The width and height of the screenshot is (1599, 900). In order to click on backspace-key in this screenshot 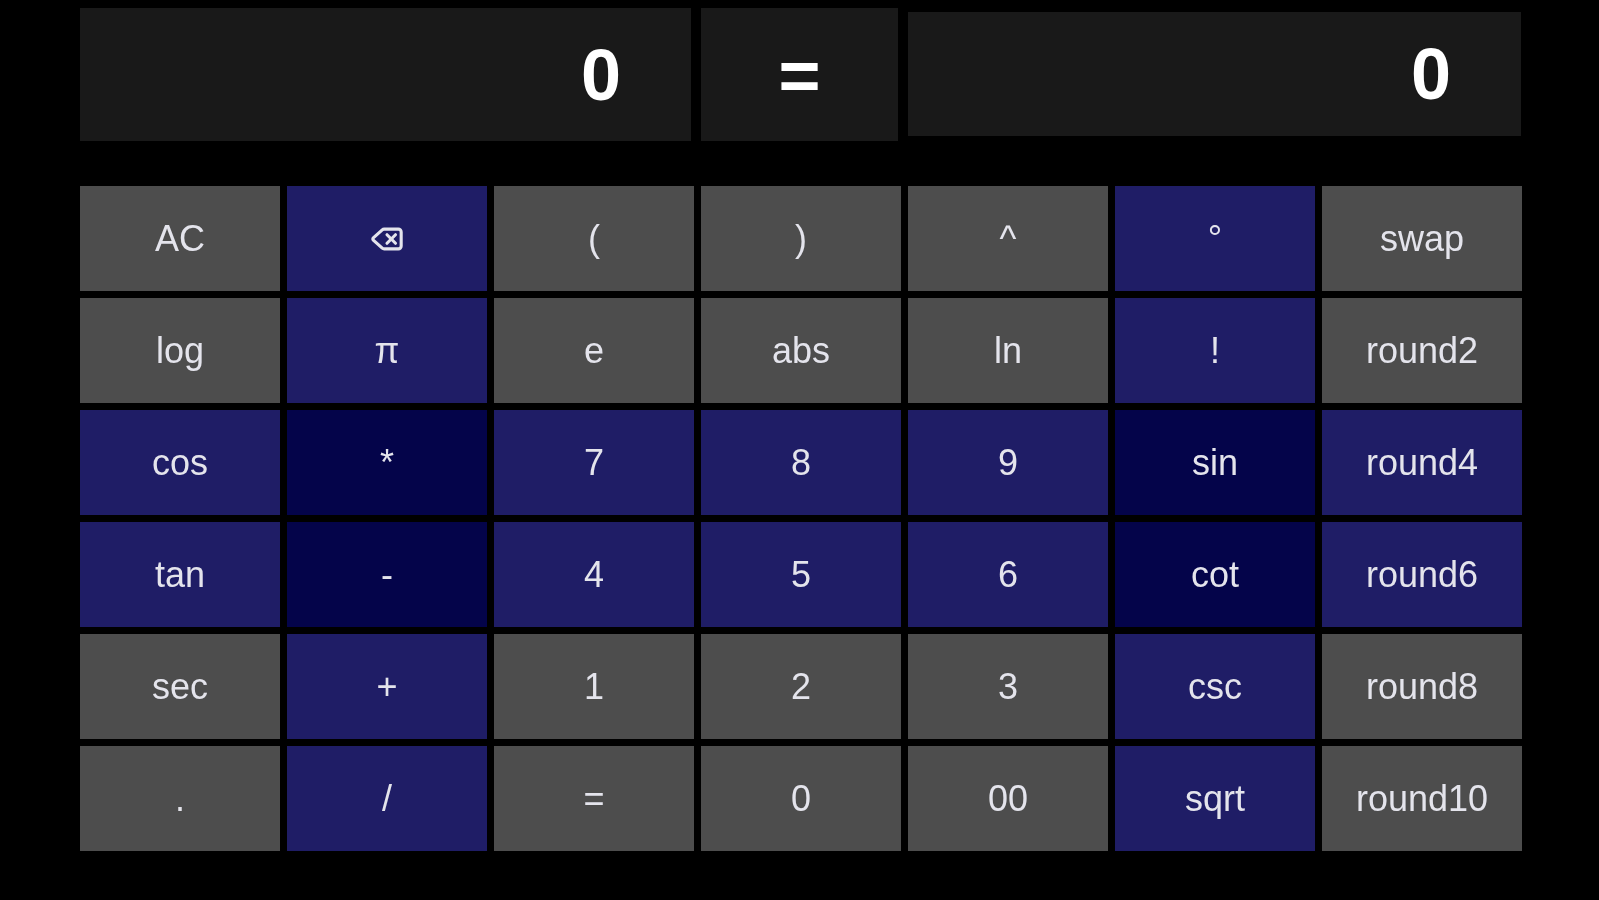, I will do `click(387, 238)`.